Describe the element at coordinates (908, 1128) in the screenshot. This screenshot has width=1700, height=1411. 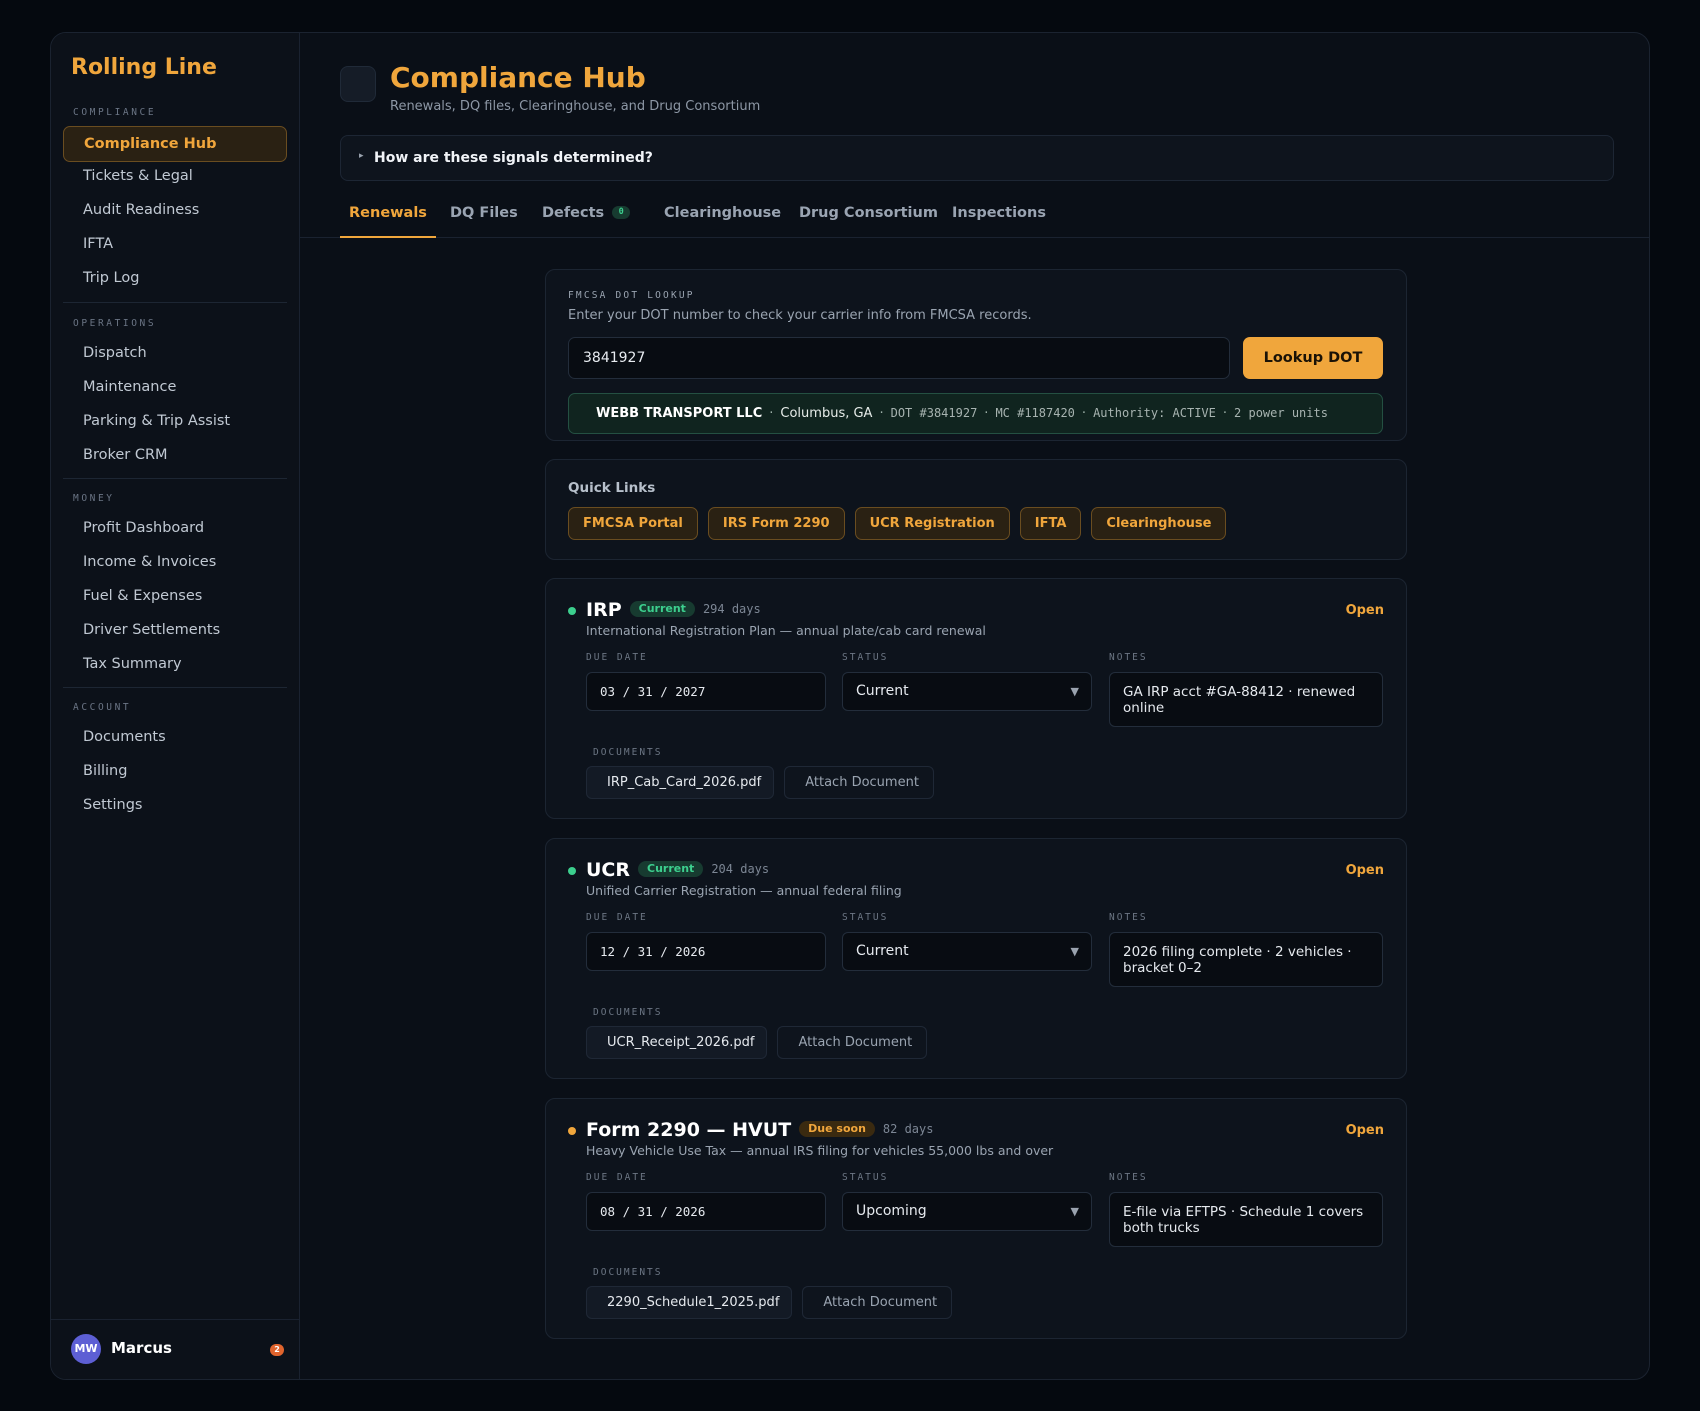
I see `days-remaining: 82 days` at that location.